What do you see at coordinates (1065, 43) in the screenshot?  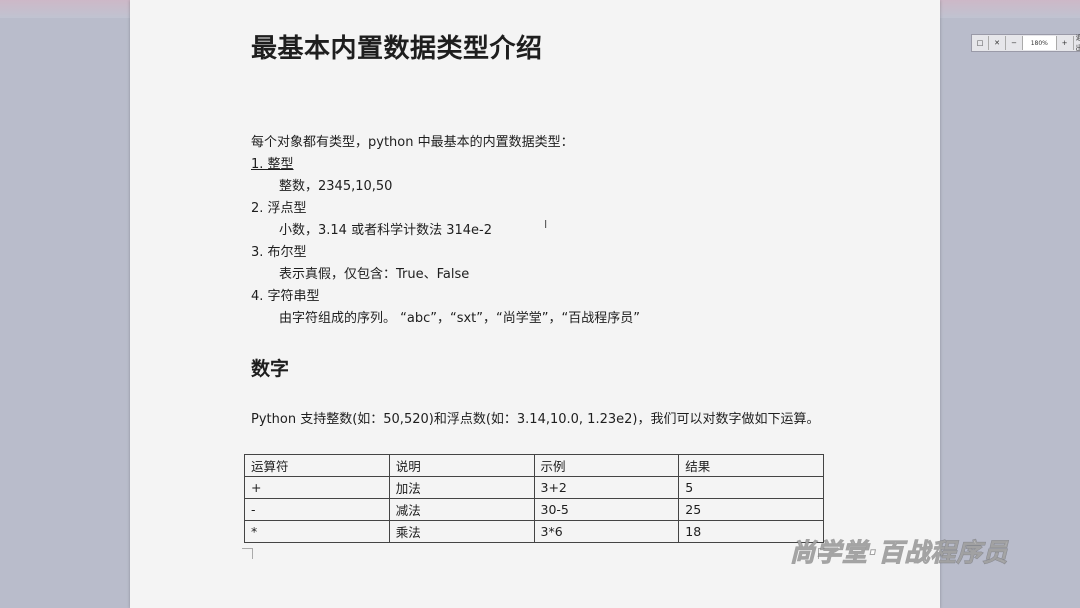 I see `zoom-in-icon: +` at bounding box center [1065, 43].